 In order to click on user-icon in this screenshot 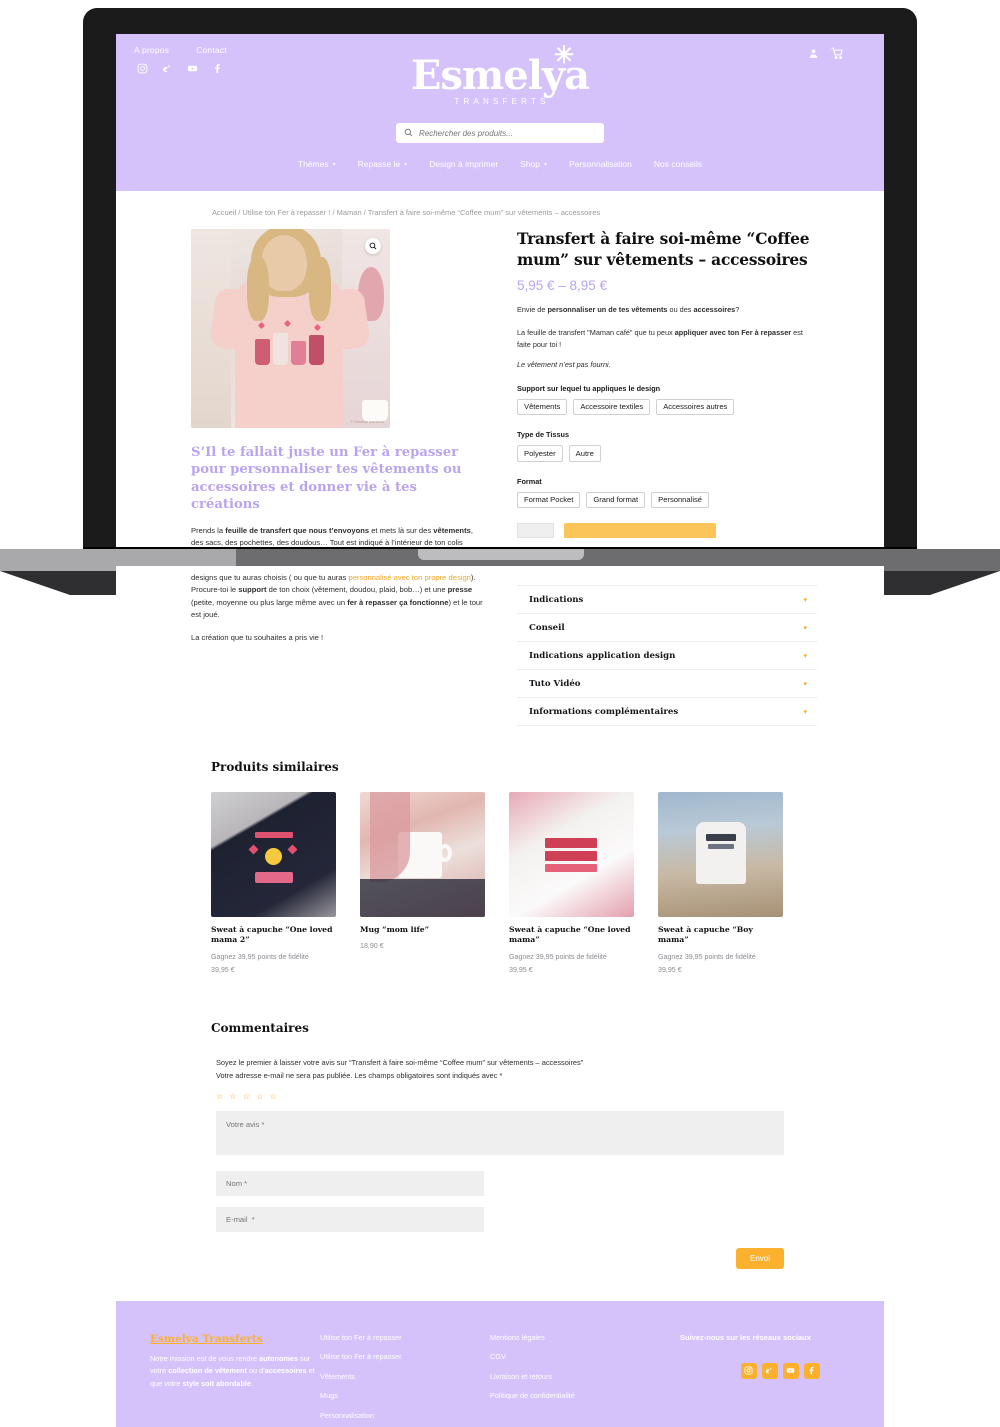, I will do `click(813, 53)`.